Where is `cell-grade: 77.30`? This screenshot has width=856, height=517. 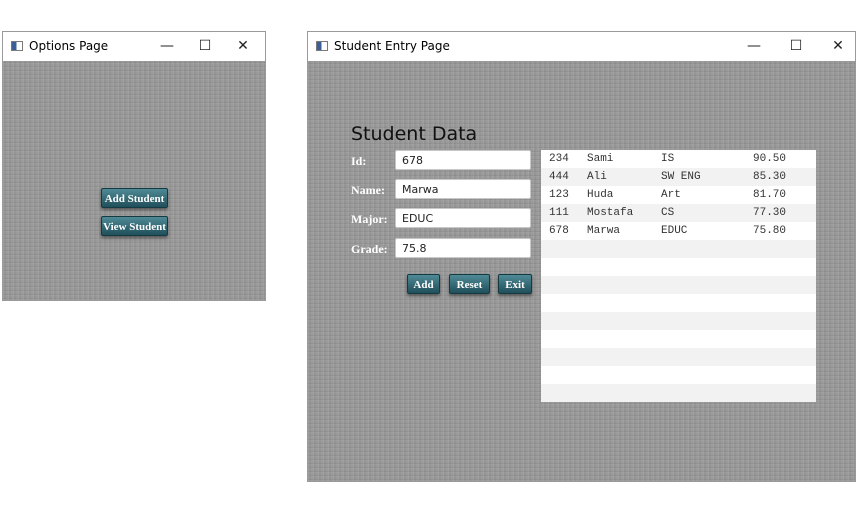
cell-grade: 77.30 is located at coordinates (770, 213).